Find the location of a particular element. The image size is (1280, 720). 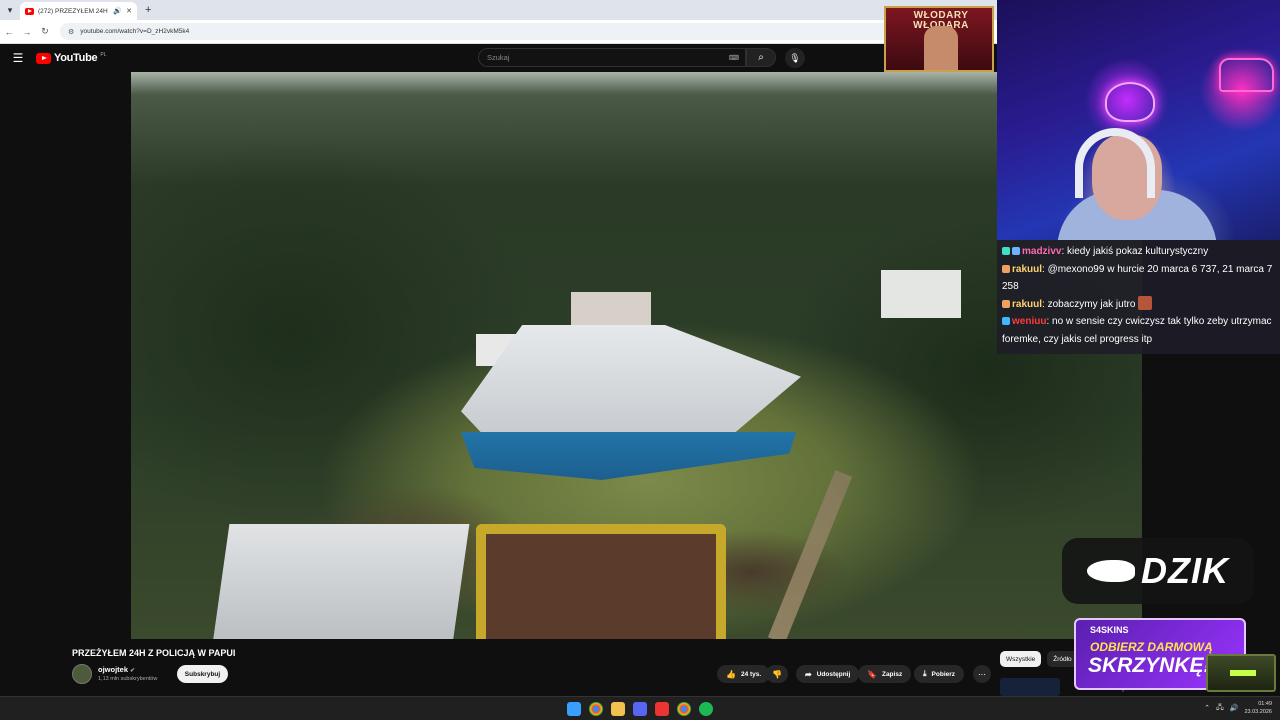

subscriber-count: 1,13 mln subskrybentów is located at coordinates (128, 679).